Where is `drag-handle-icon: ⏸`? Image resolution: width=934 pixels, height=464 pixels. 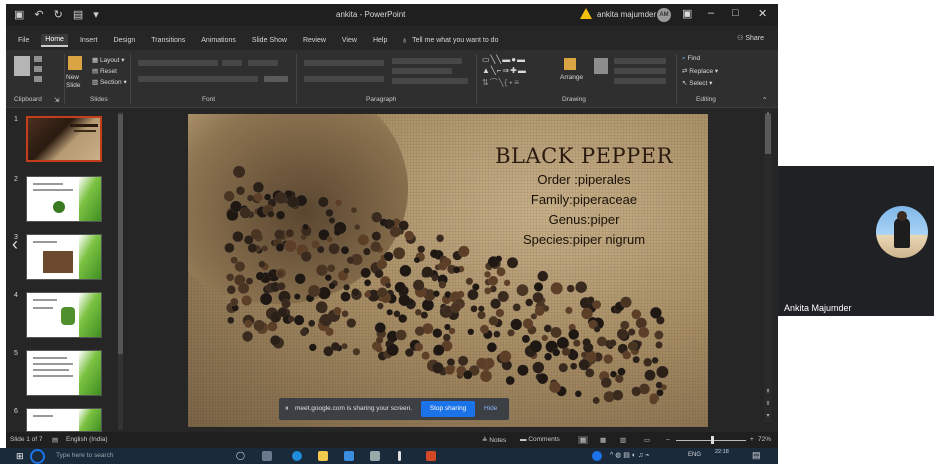 drag-handle-icon: ⏸ is located at coordinates (287, 409).